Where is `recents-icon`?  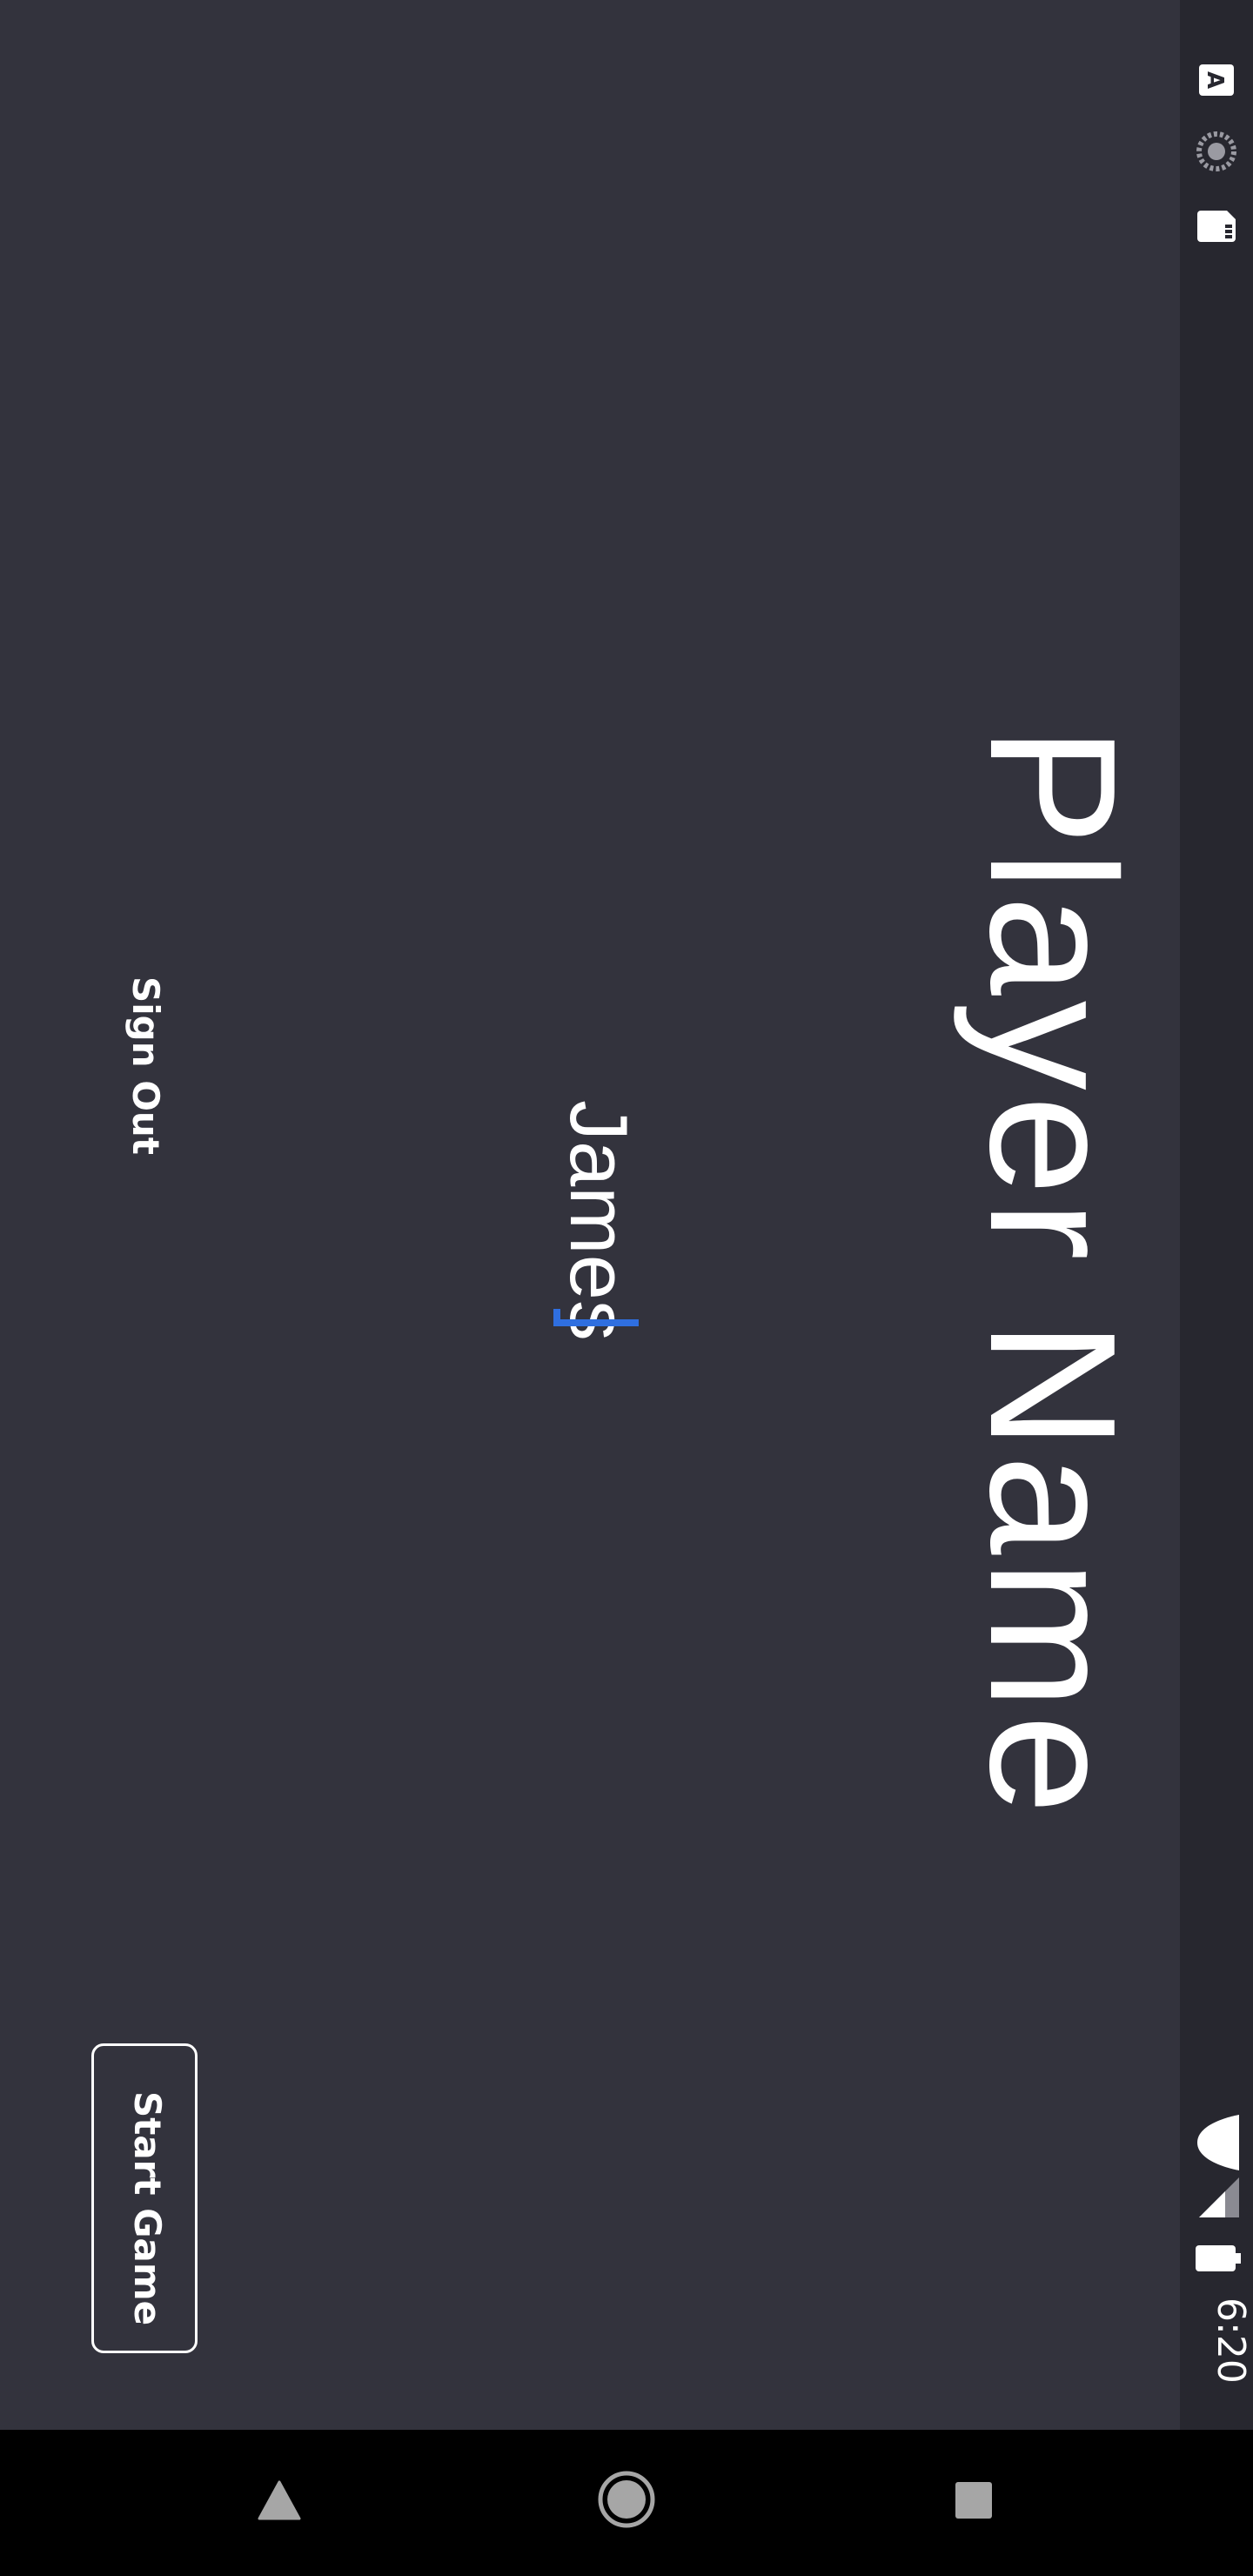
recents-icon is located at coordinates (974, 2500).